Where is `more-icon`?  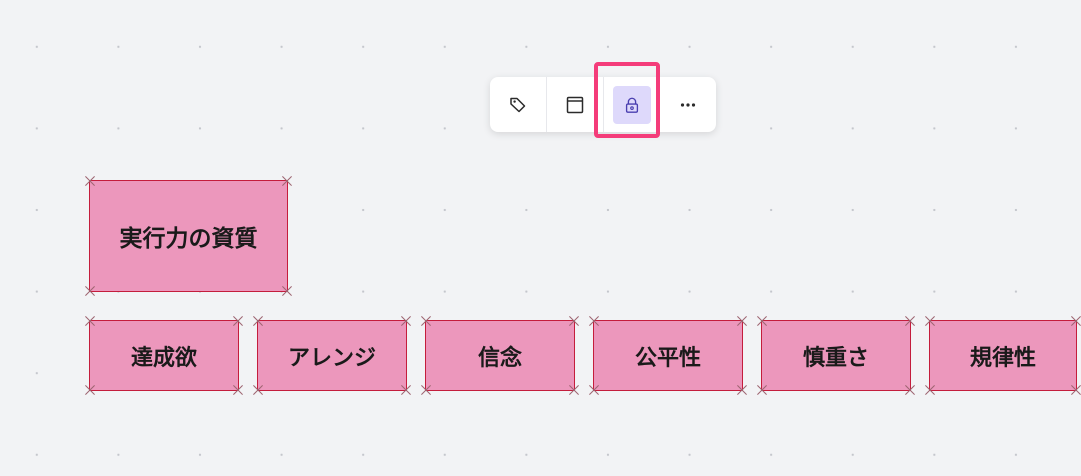
more-icon is located at coordinates (688, 105).